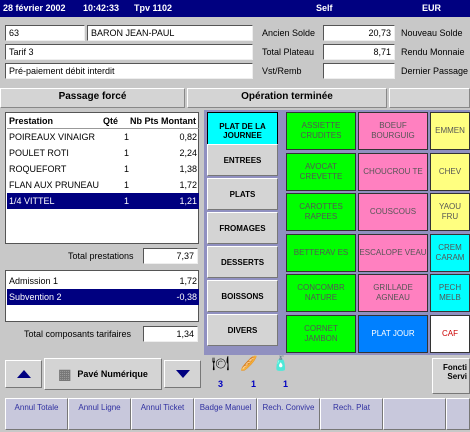  What do you see at coordinates (321, 333) in the screenshot?
I see `product-tile: CORNET JAMBON` at bounding box center [321, 333].